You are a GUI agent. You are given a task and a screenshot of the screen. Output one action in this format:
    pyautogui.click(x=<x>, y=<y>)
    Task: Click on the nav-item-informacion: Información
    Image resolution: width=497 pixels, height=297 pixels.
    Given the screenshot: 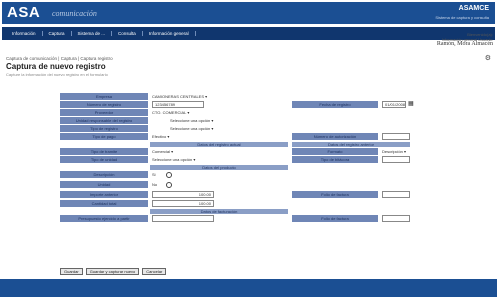 What is the action you would take?
    pyautogui.click(x=24, y=33)
    